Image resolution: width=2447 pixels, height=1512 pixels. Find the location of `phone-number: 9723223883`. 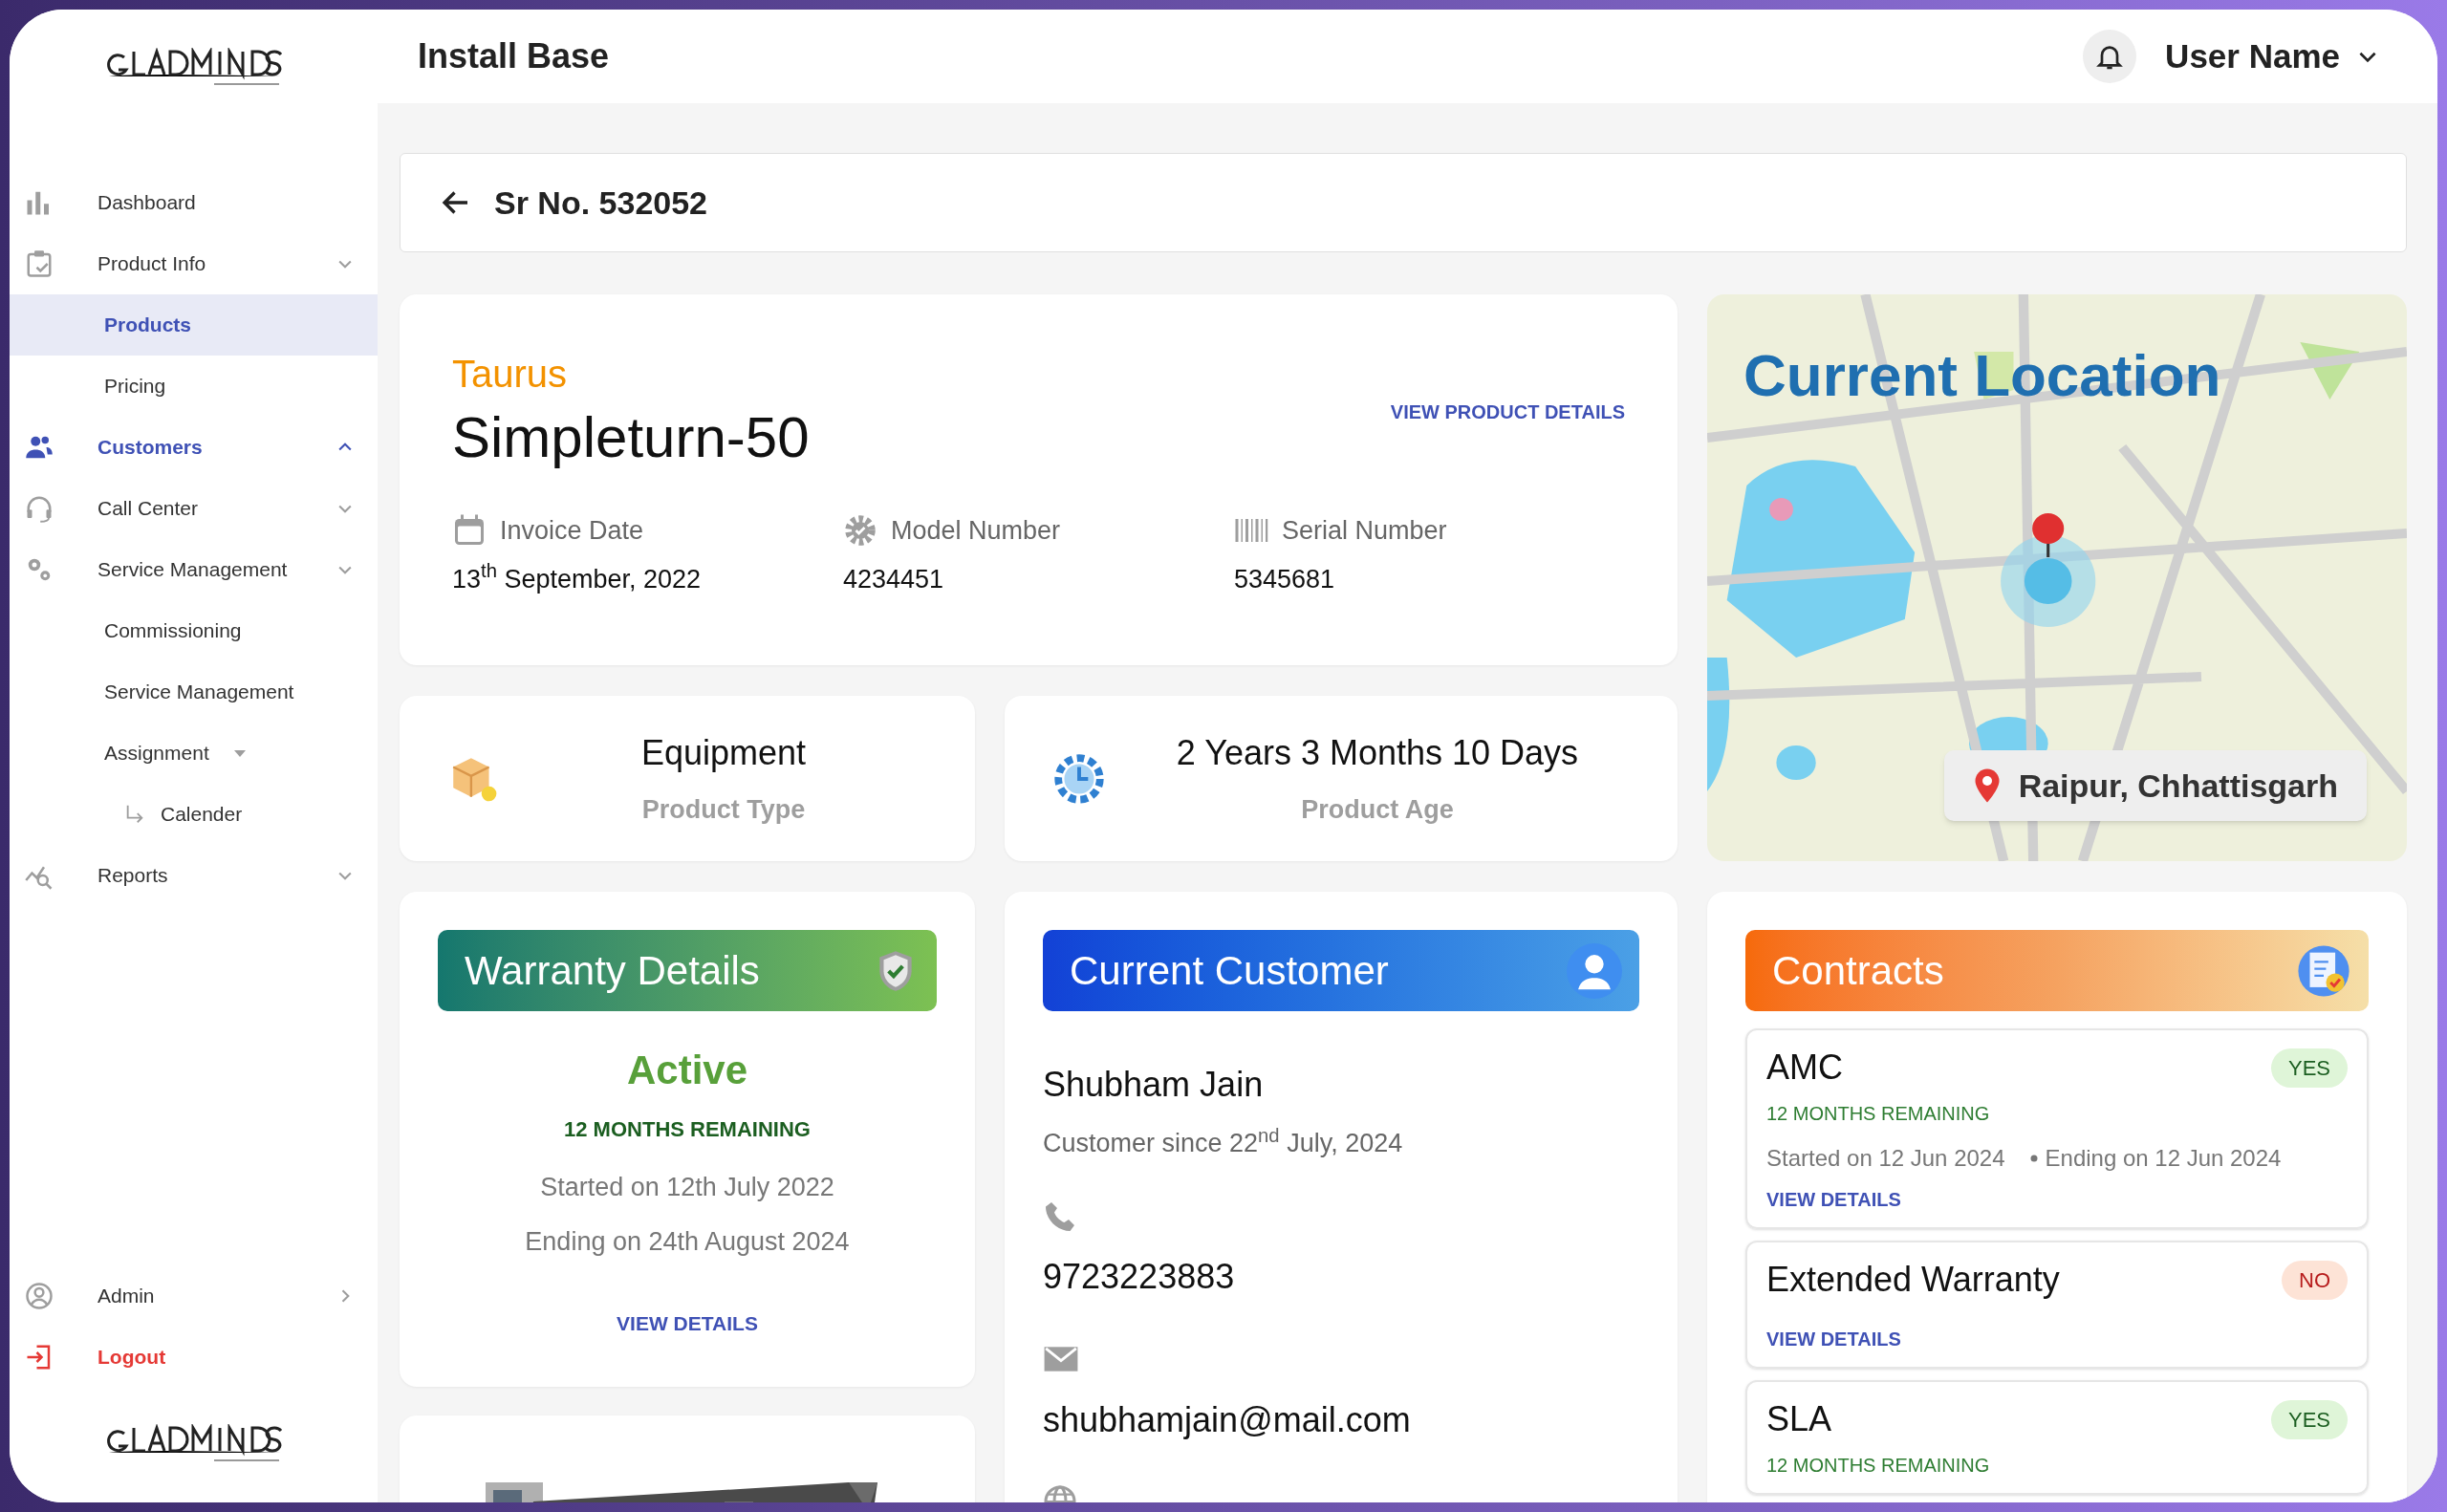

phone-number: 9723223883 is located at coordinates (1139, 1276).